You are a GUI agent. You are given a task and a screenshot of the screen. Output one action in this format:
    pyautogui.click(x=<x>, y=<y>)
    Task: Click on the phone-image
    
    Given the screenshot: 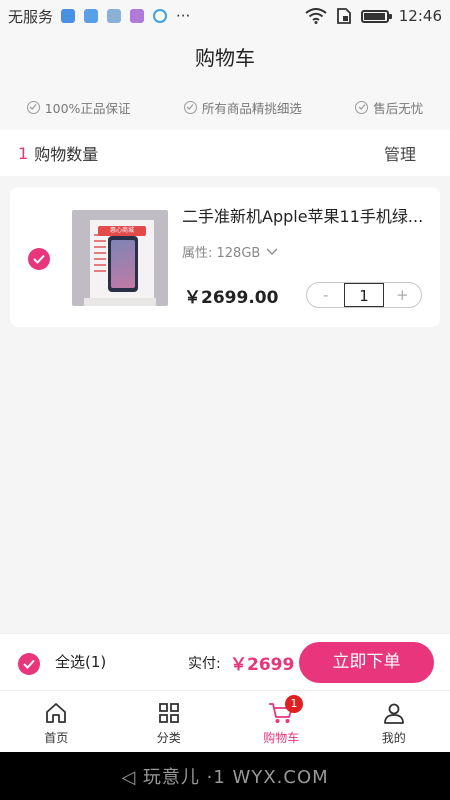 What is the action you would take?
    pyautogui.click(x=123, y=264)
    